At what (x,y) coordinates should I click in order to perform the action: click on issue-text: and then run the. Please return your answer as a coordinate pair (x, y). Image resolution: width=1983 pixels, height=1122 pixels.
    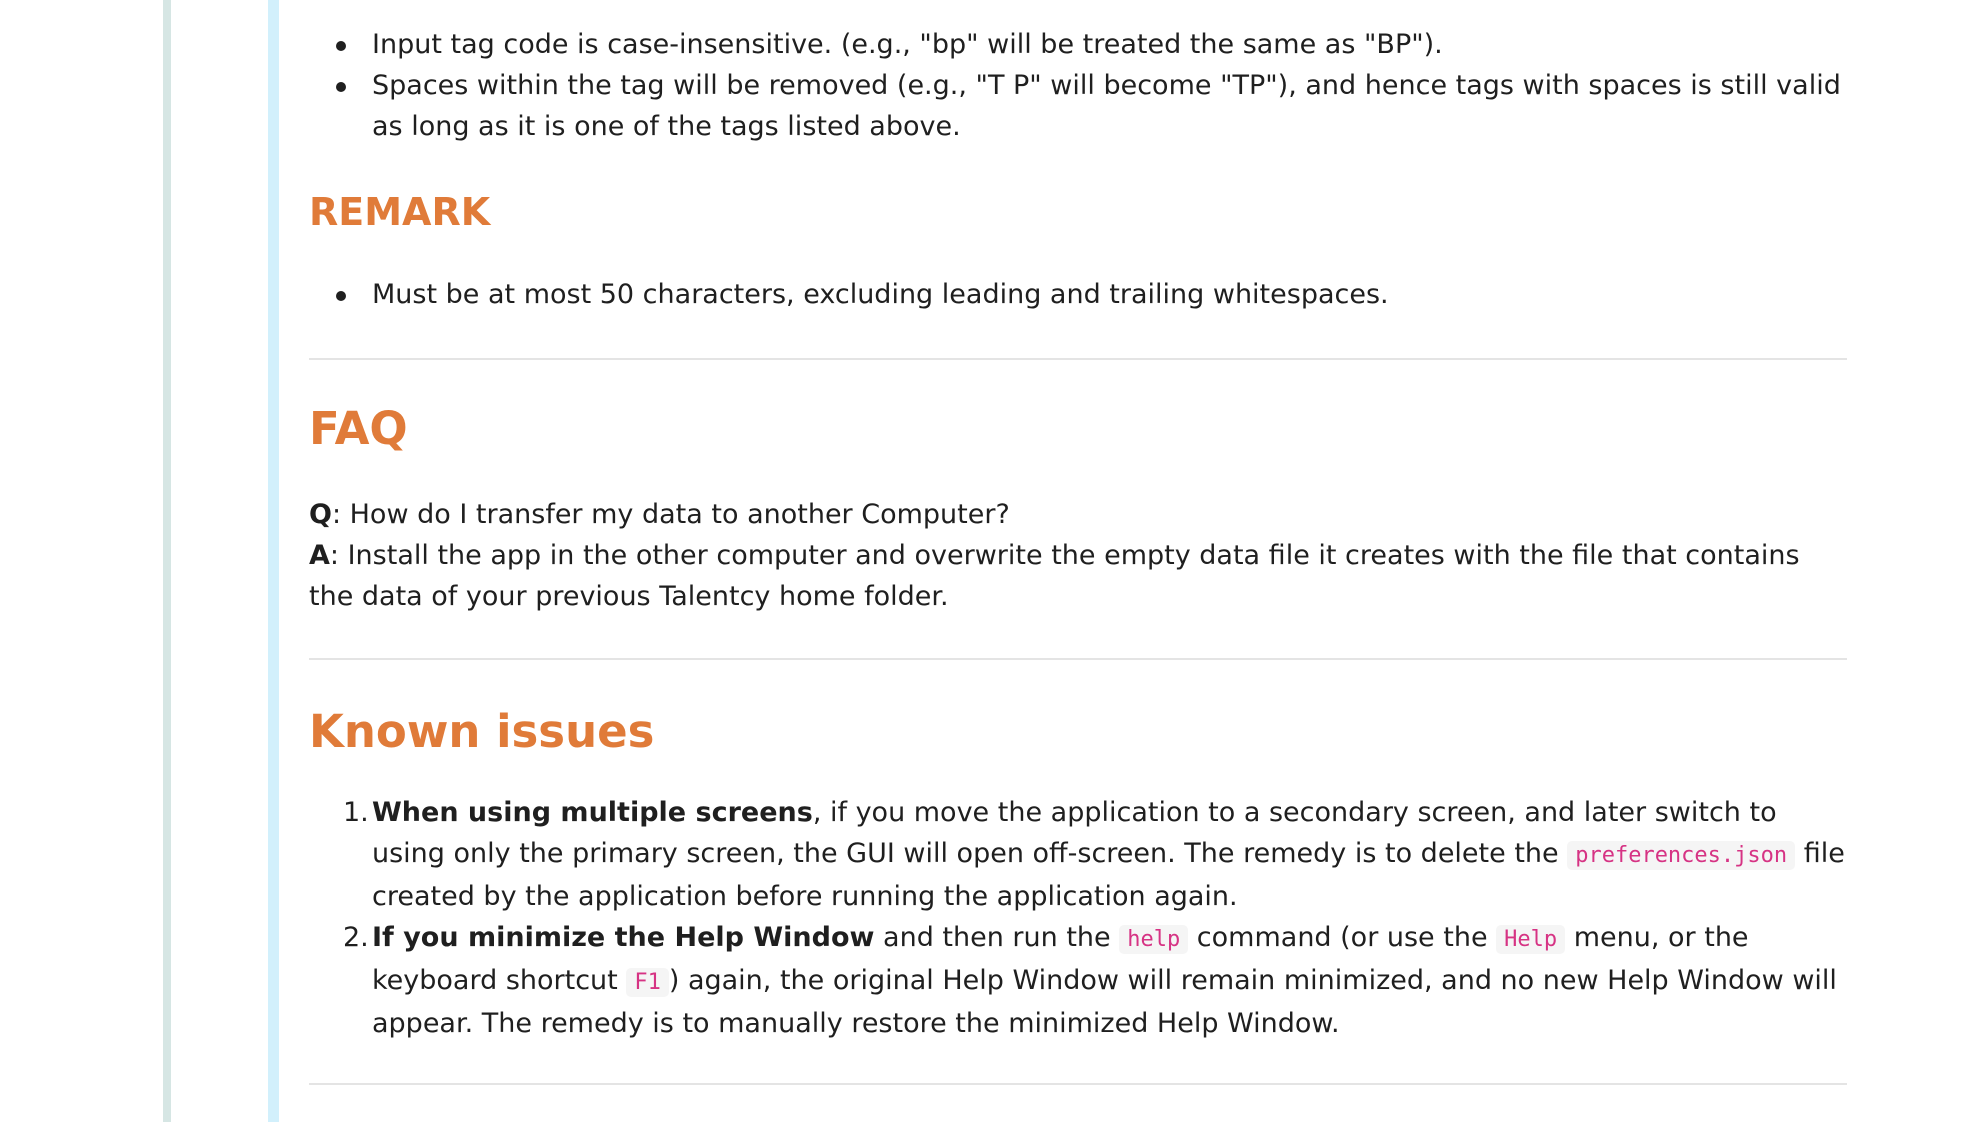
    Looking at the image, I should click on (997, 937).